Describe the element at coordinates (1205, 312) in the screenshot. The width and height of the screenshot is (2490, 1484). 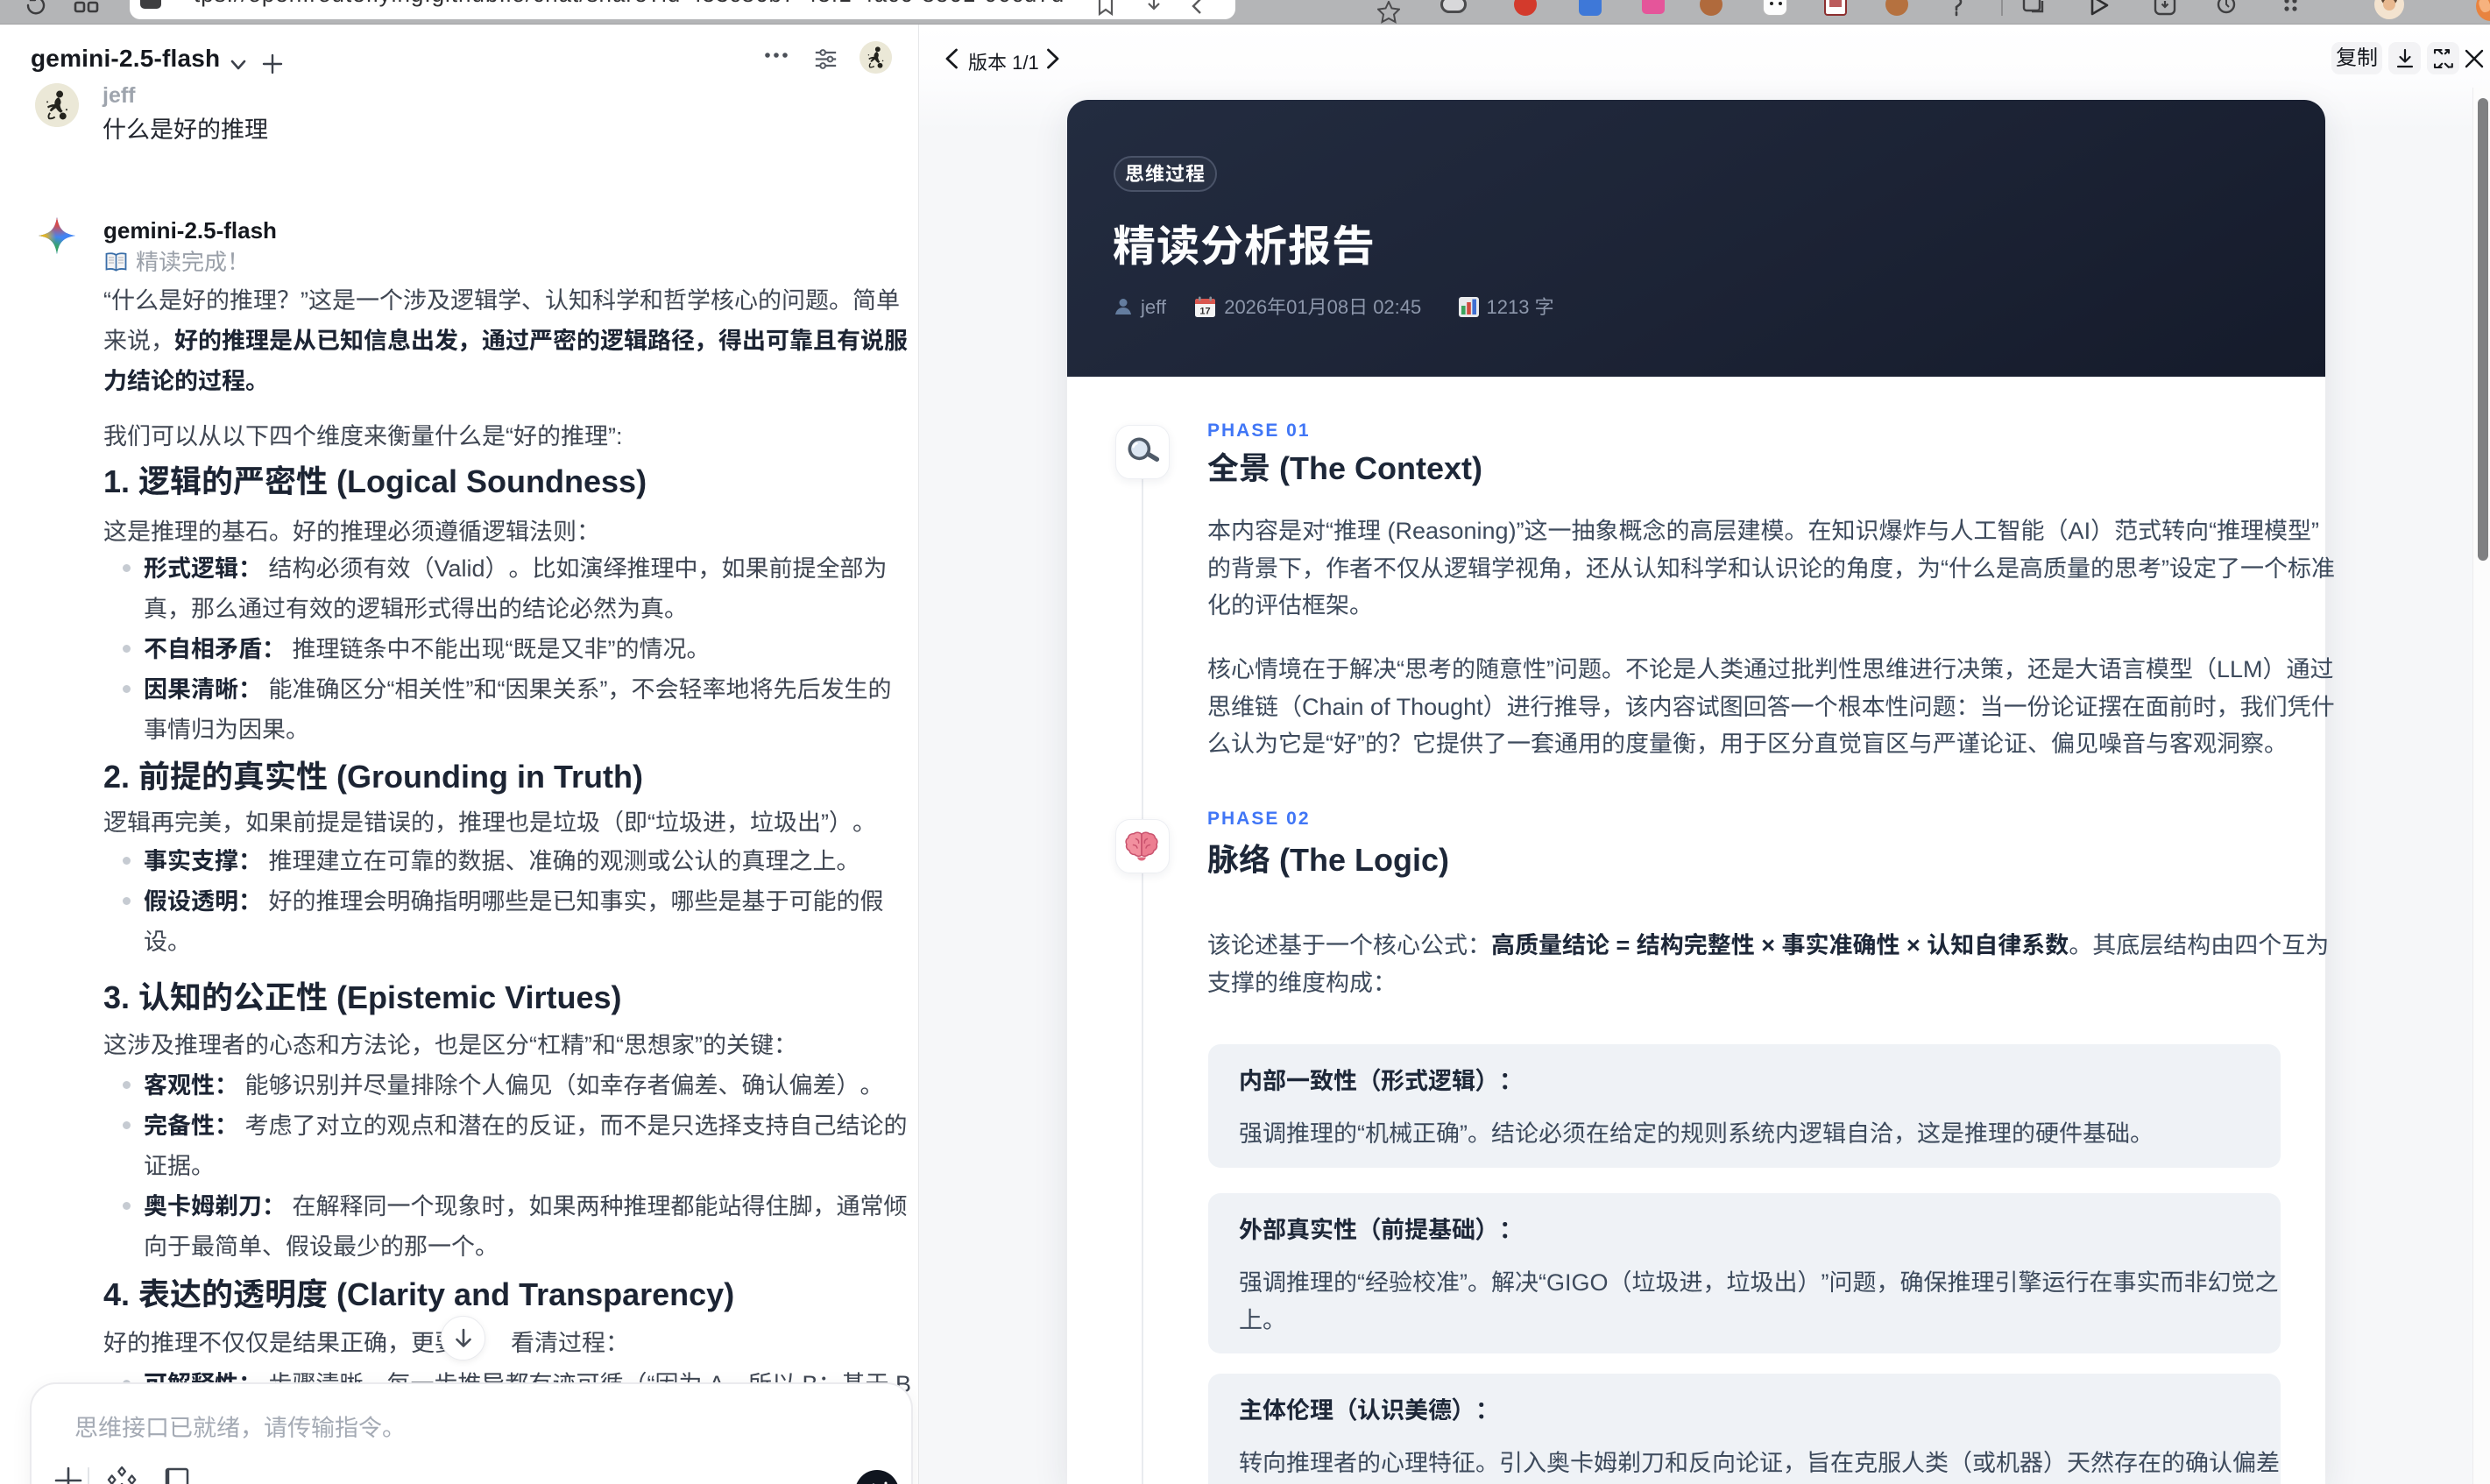
I see `svg-text: 17` at that location.